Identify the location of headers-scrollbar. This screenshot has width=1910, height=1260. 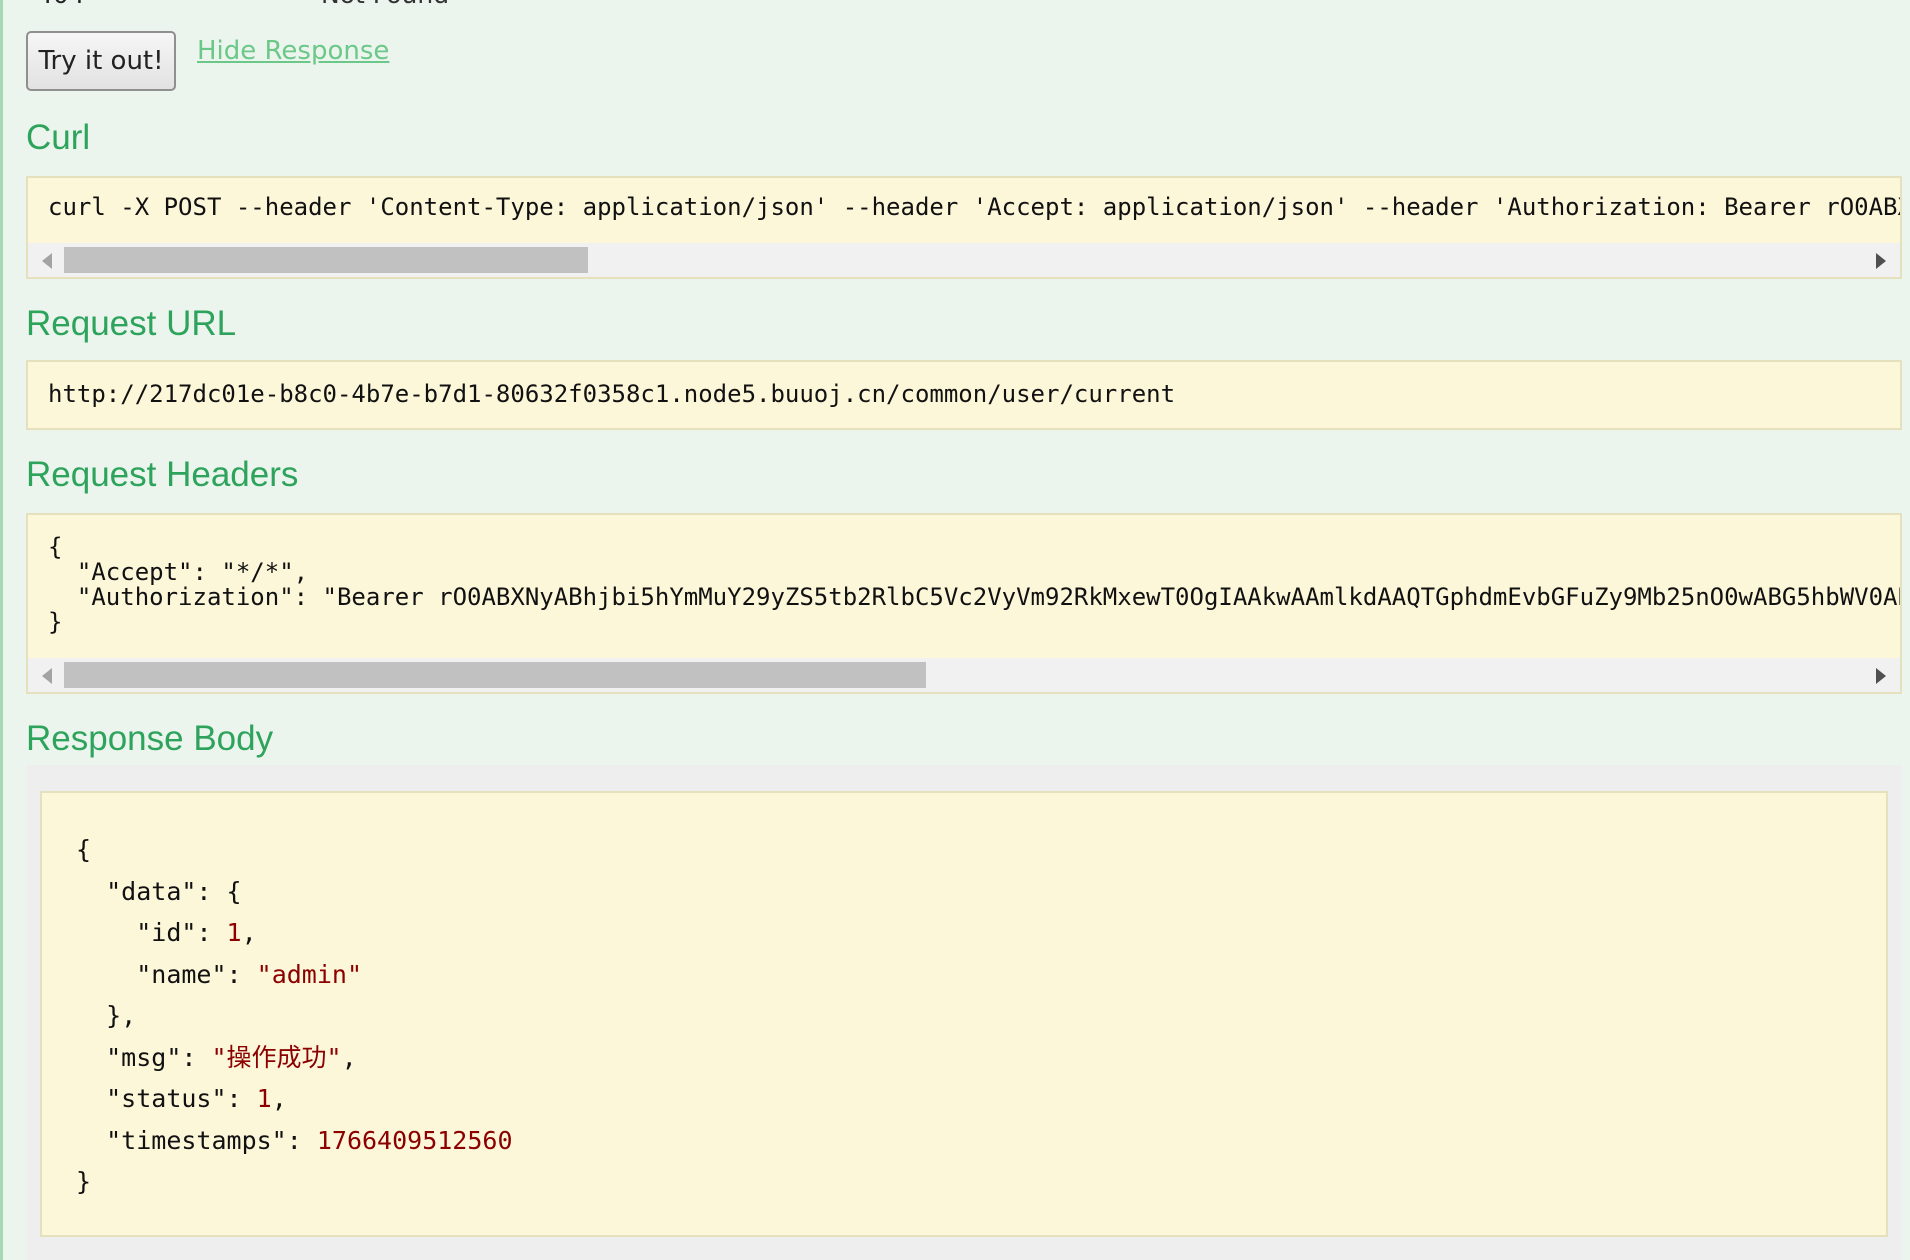
(964, 675).